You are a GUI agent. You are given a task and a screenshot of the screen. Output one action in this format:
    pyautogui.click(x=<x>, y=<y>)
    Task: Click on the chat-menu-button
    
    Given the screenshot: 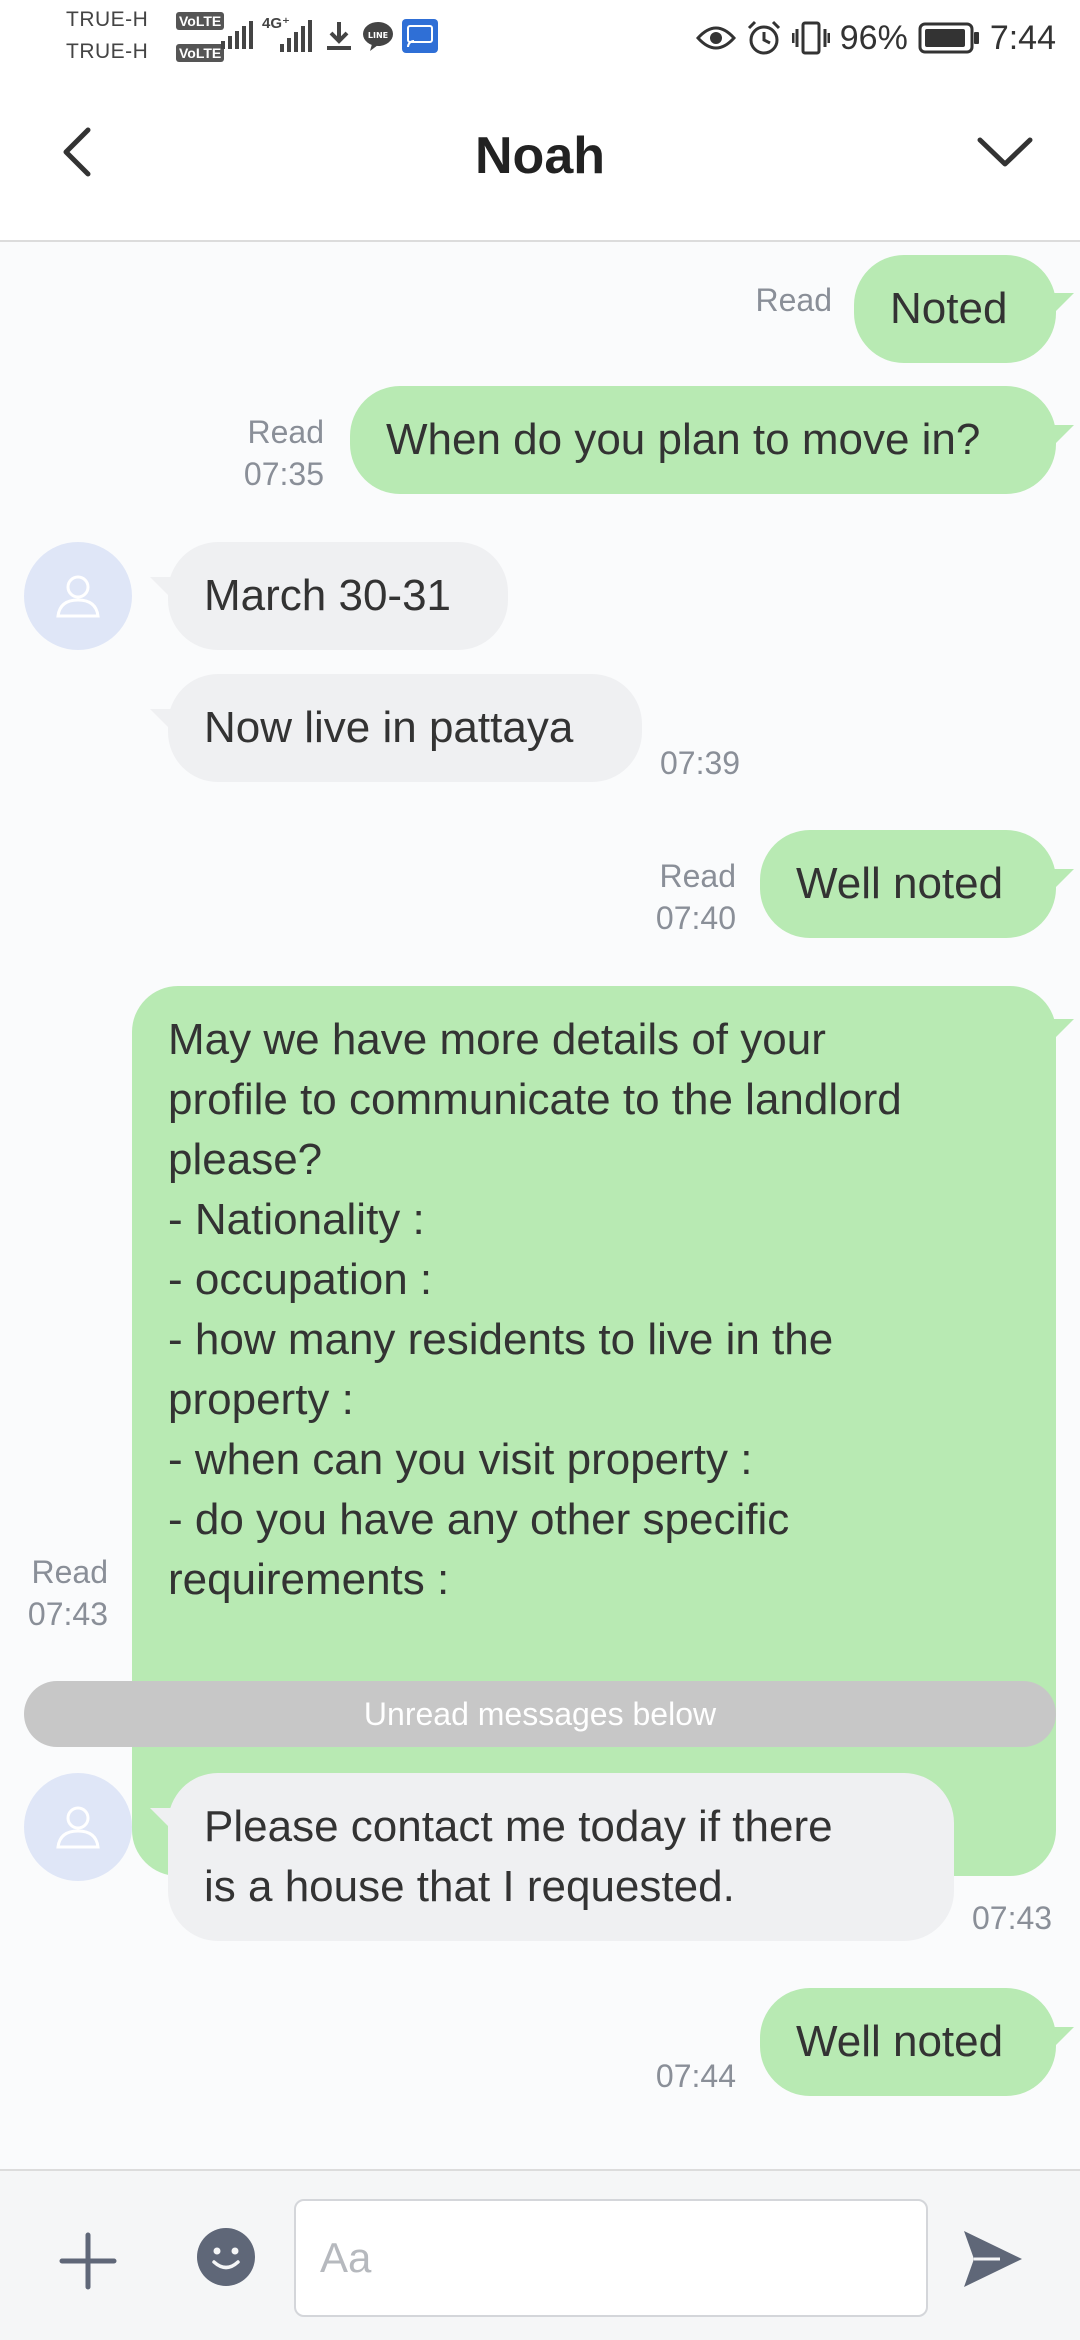 What is the action you would take?
    pyautogui.click(x=1005, y=152)
    